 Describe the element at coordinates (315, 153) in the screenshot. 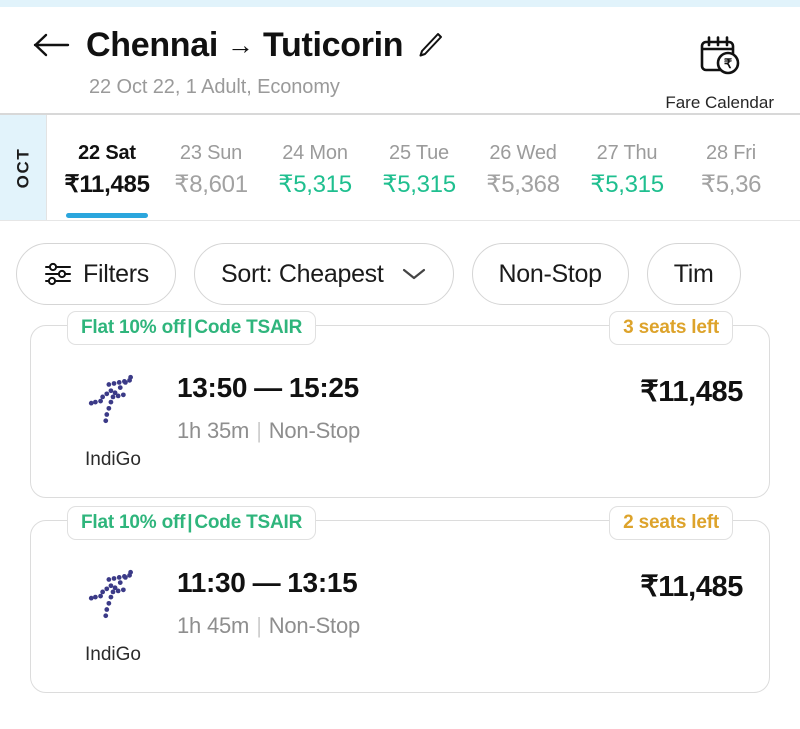

I see `date-day-label: 24 Mon` at that location.